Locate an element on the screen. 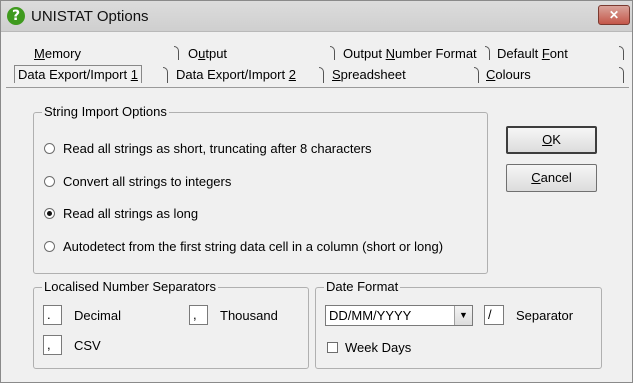 This screenshot has width=633, height=383. ok-button: OK is located at coordinates (551, 140).